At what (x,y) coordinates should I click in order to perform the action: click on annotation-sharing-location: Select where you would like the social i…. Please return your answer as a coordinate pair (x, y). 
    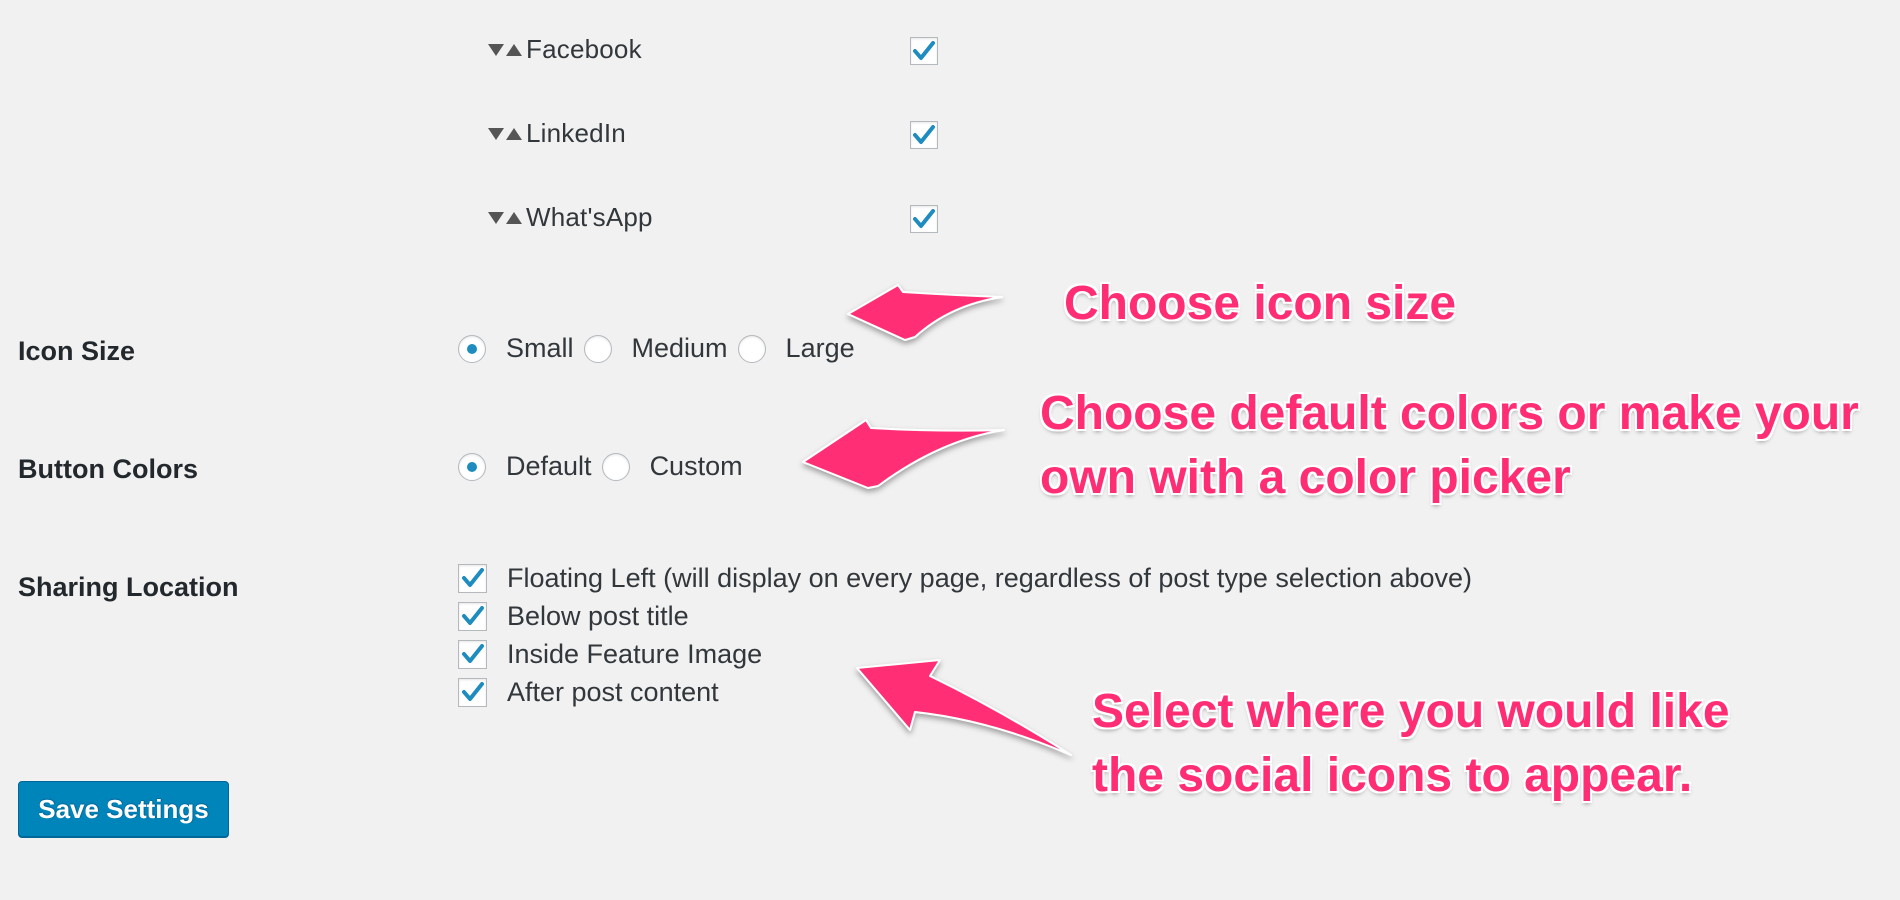
    Looking at the image, I should click on (1411, 744).